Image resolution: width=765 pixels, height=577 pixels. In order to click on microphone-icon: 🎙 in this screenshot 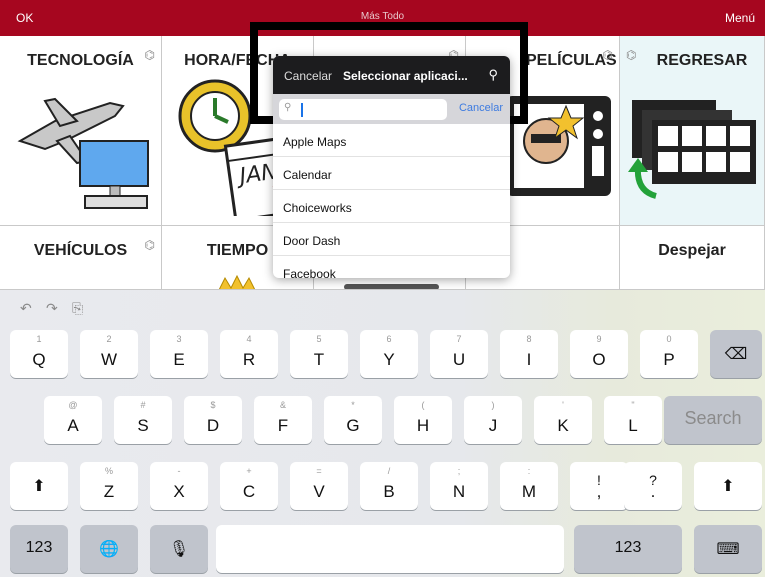, I will do `click(179, 549)`.